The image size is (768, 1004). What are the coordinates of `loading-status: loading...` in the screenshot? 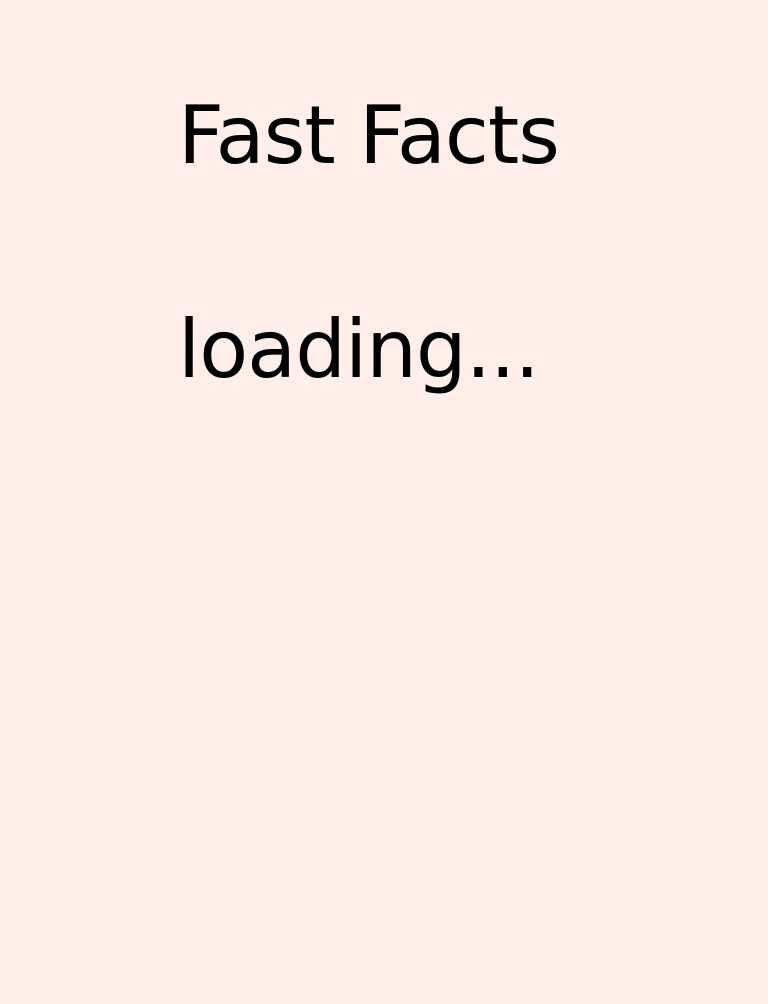 It's located at (359, 349).